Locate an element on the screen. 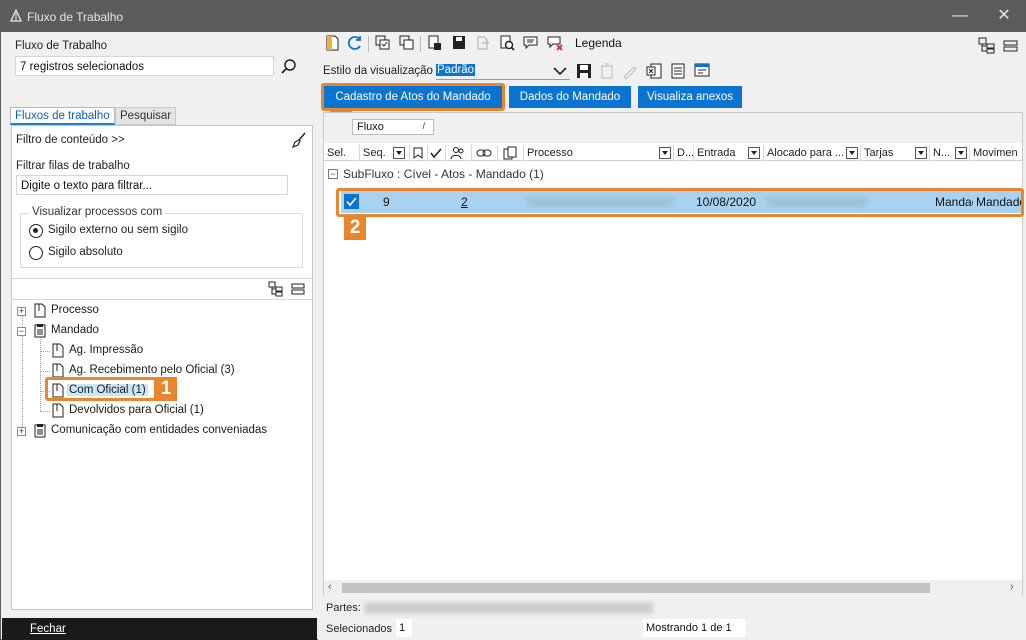  group-row: − SubFluxo : Cível - Atos - Mandado (1) is located at coordinates (673, 174).